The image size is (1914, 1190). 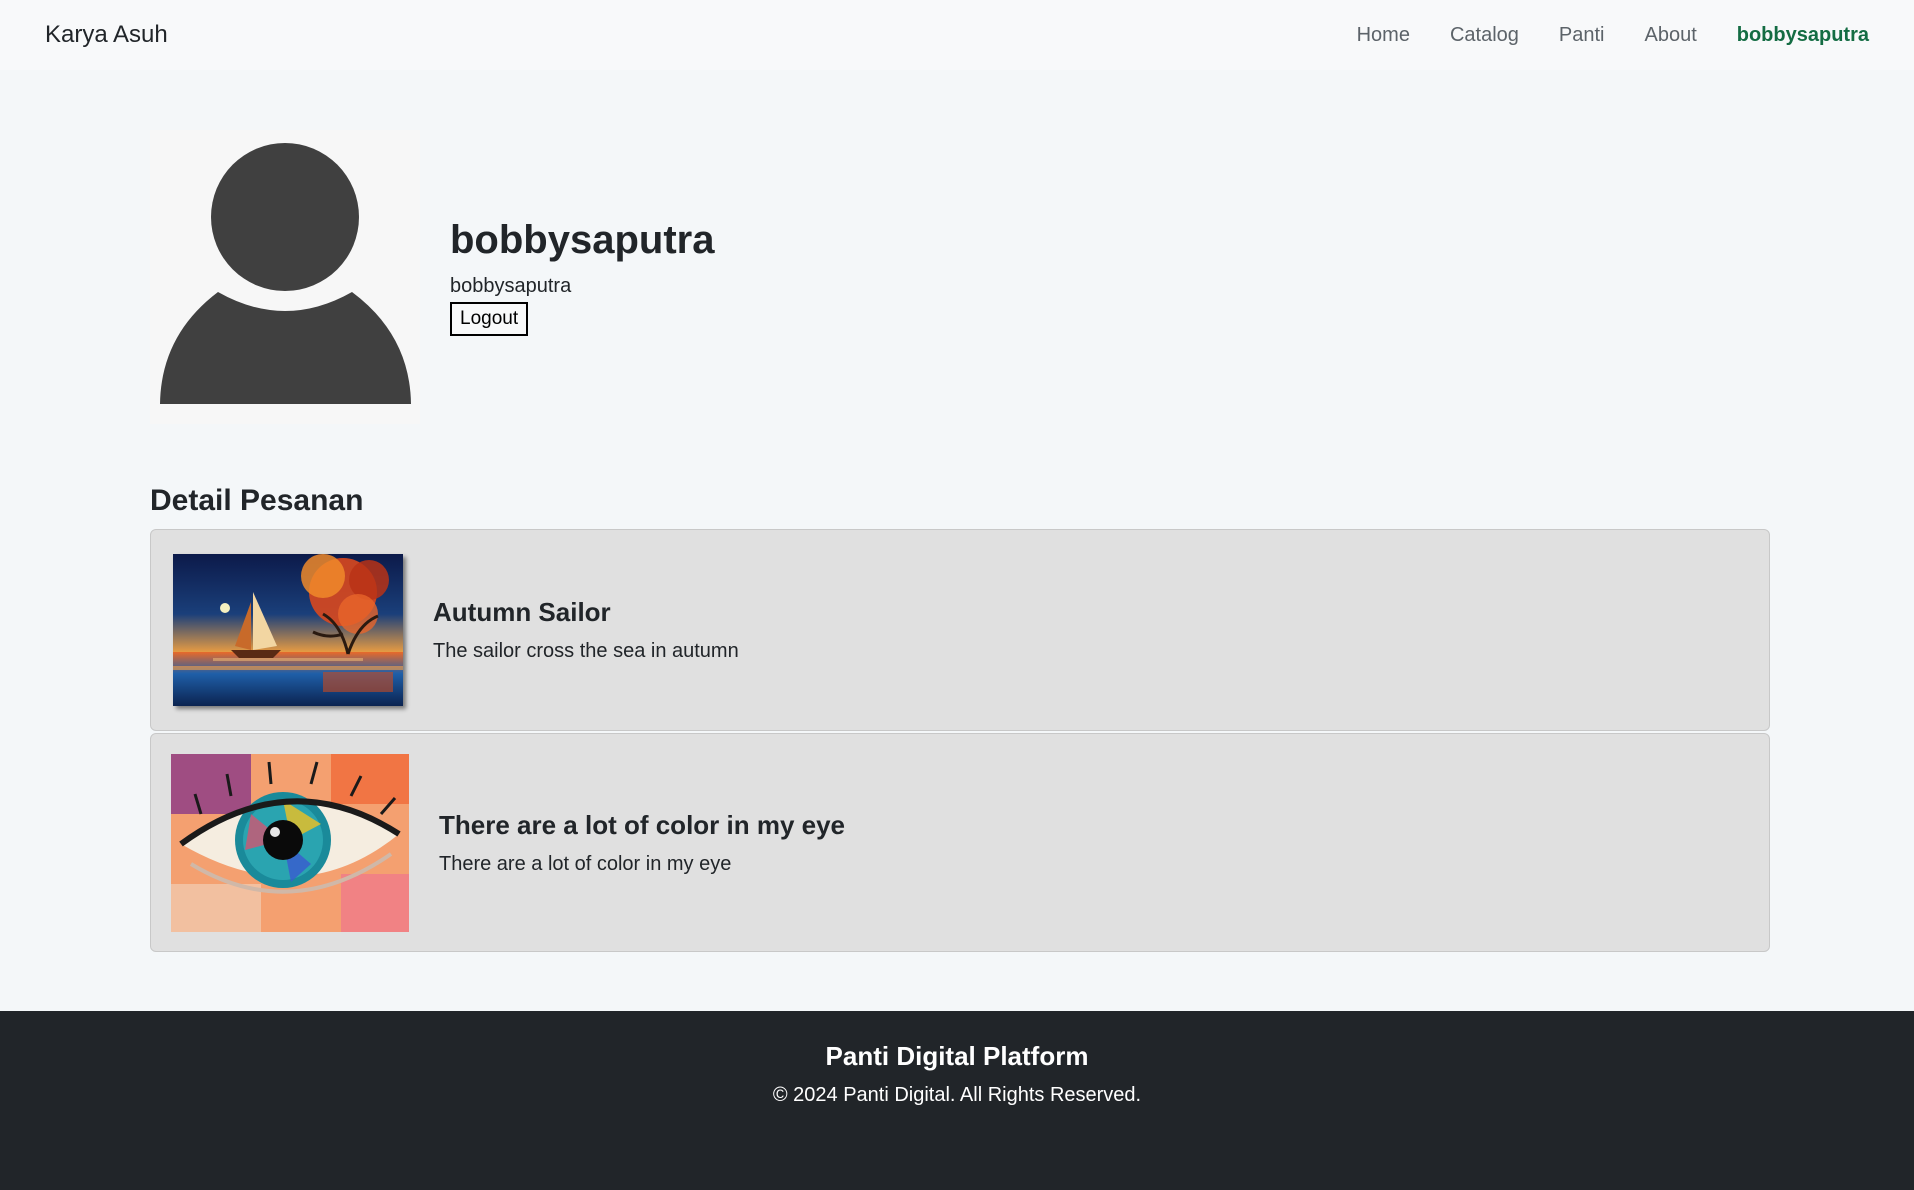 I want to click on logout-button: Logout, so click(x=489, y=319).